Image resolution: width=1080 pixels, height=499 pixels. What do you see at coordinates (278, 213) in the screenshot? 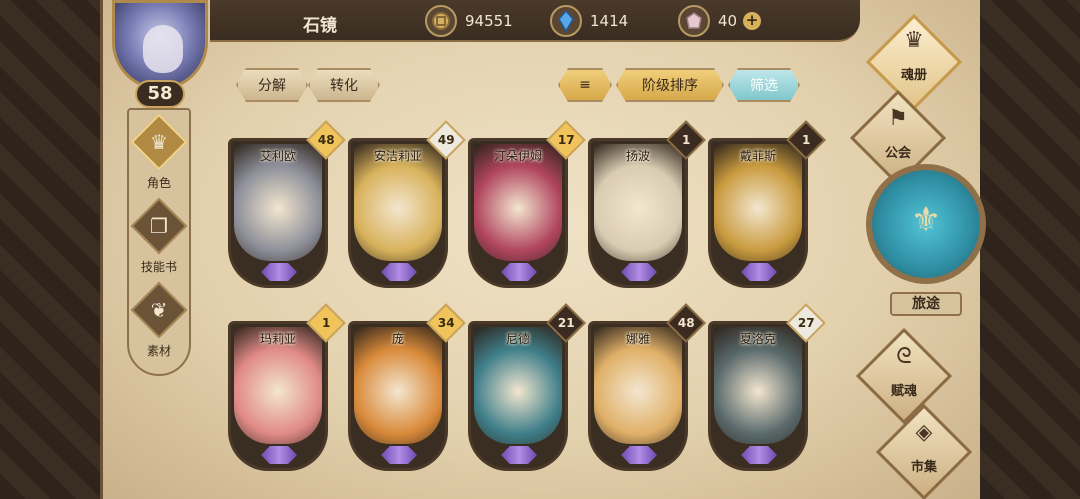
I see `hero-card: 艾利欧` at bounding box center [278, 213].